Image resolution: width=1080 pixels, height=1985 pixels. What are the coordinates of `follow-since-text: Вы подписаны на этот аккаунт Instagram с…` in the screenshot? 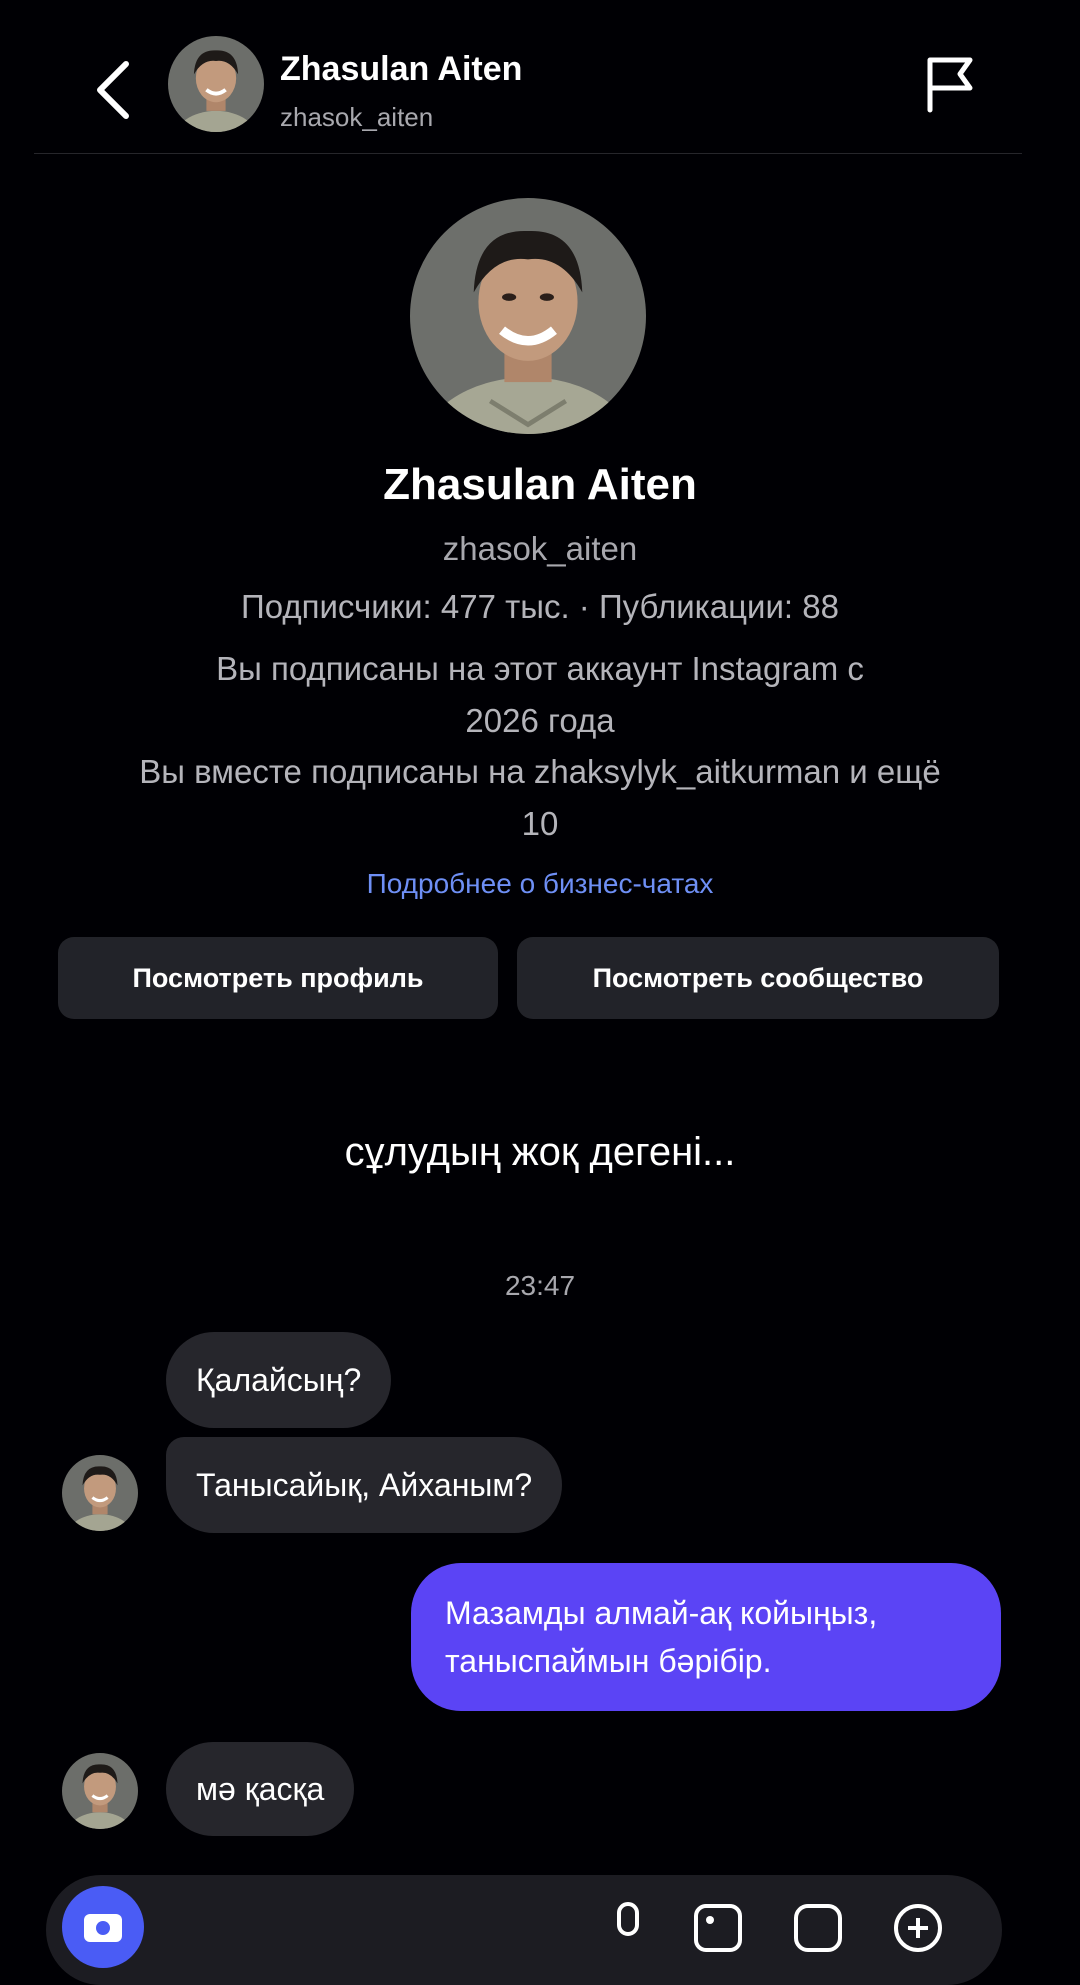 It's located at (540, 695).